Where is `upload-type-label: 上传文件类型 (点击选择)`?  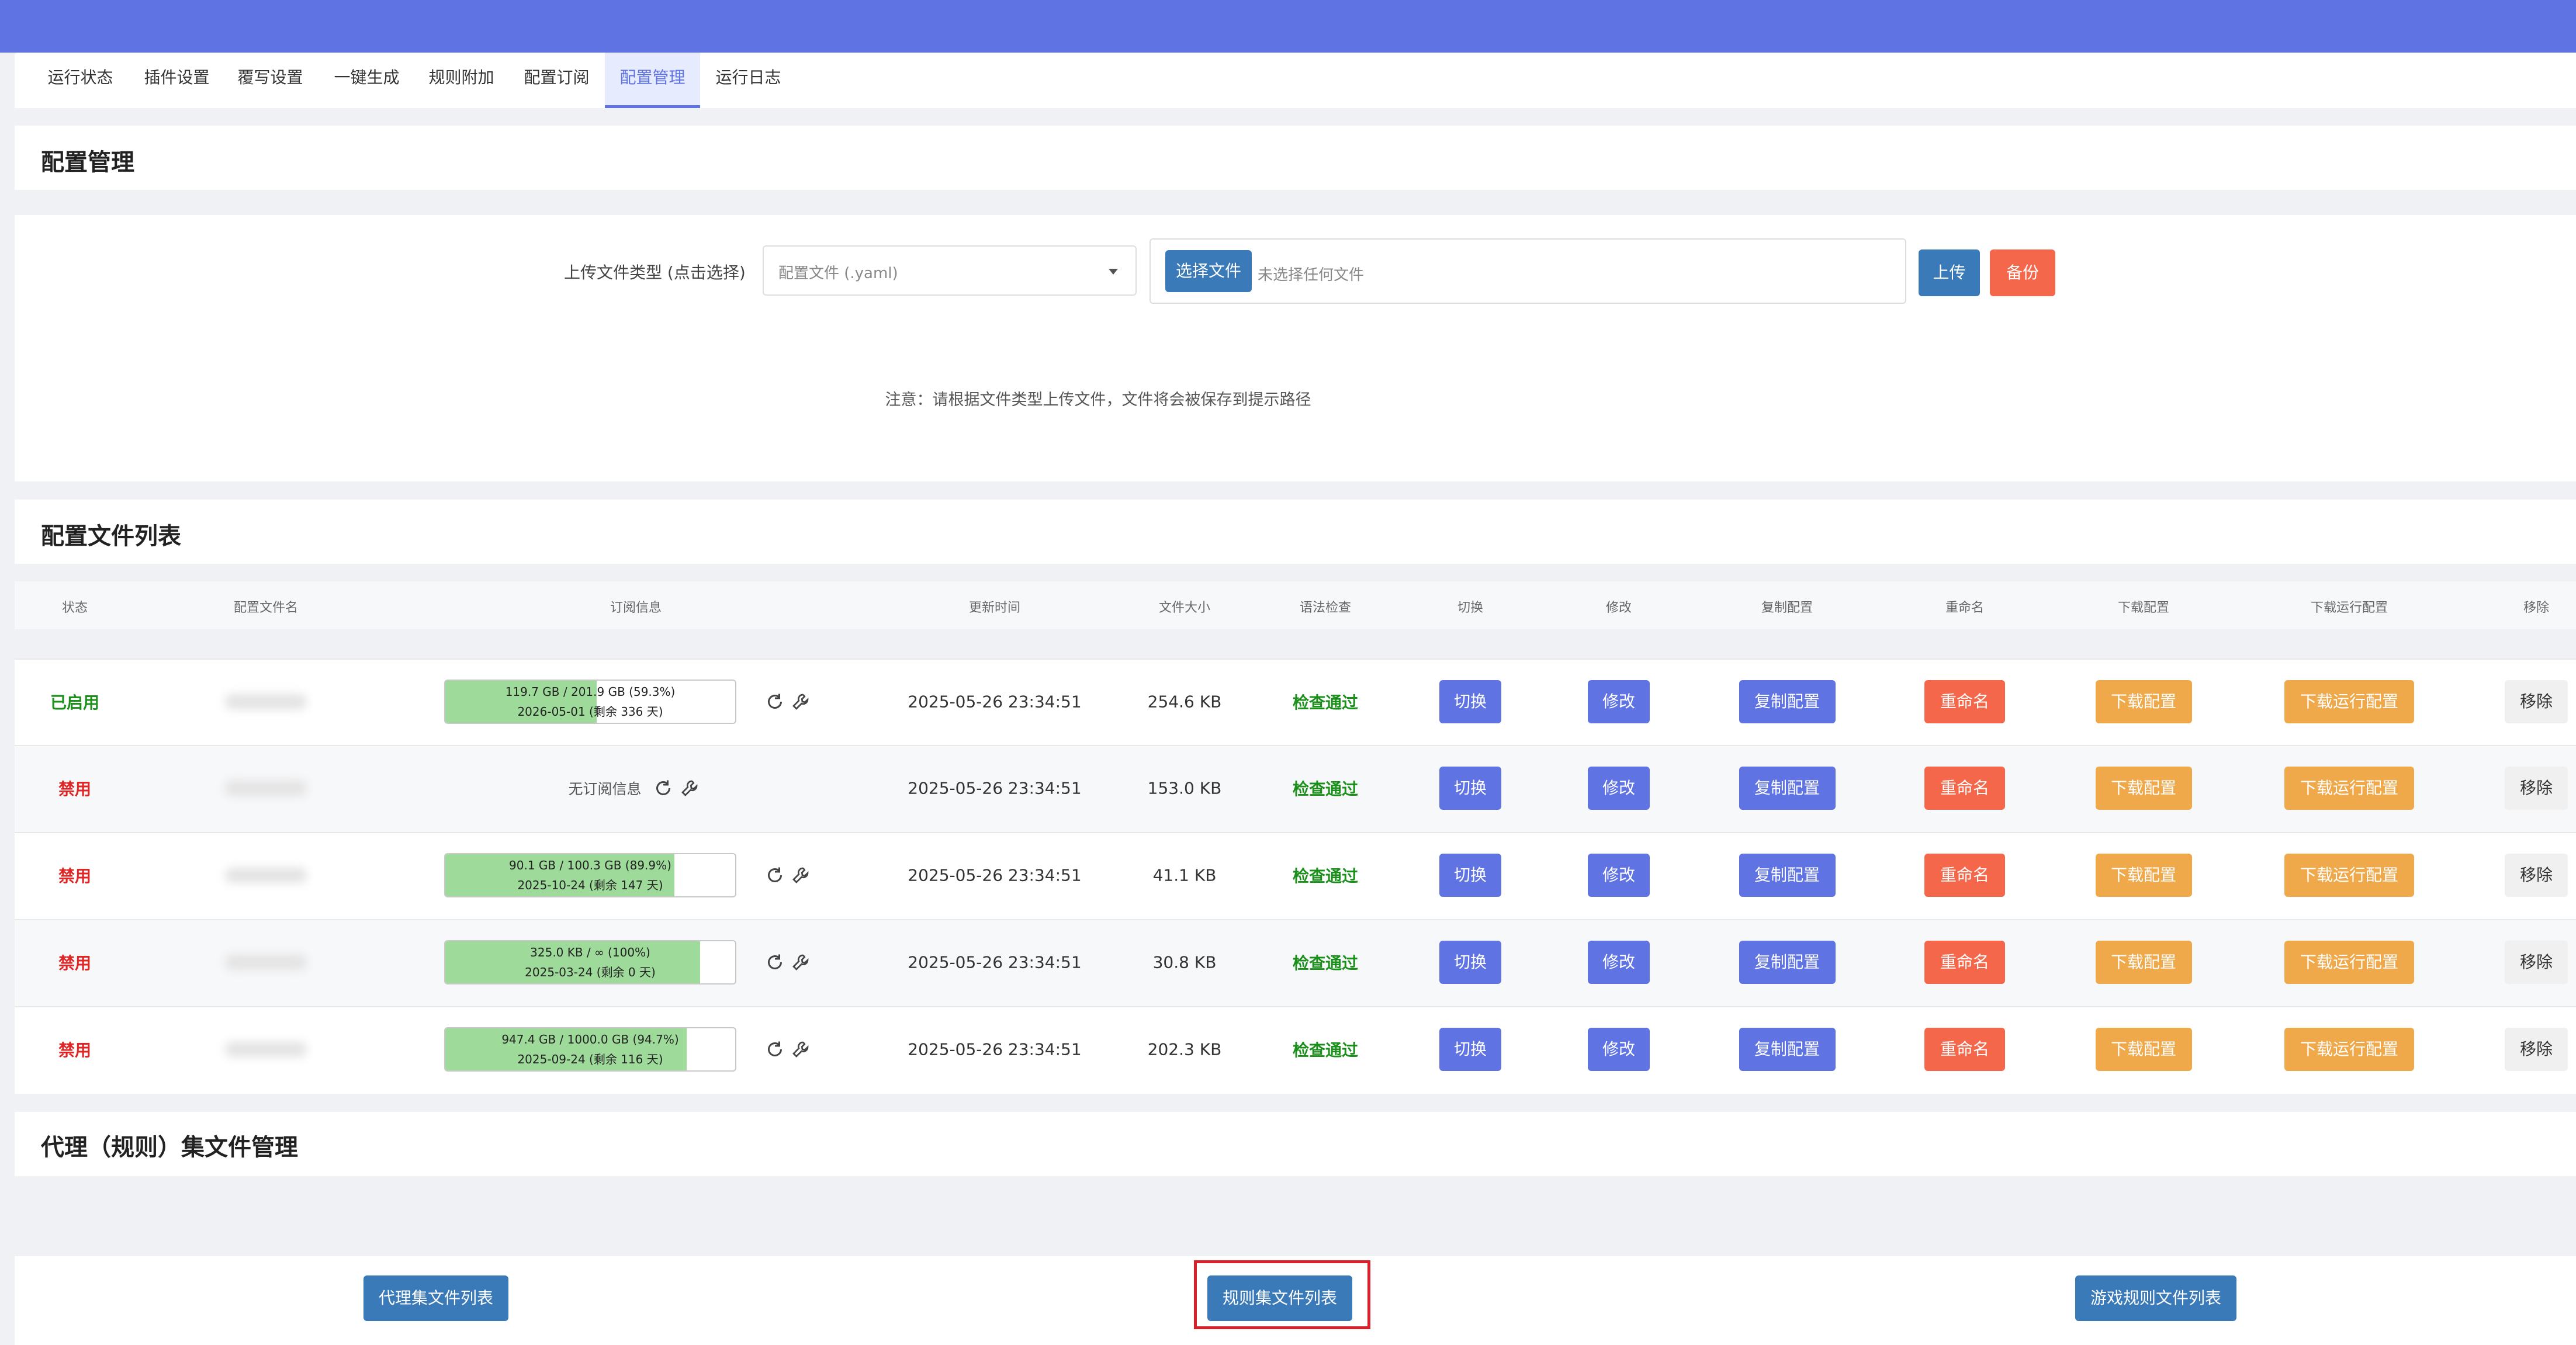 upload-type-label: 上传文件类型 (点击选择) is located at coordinates (655, 272).